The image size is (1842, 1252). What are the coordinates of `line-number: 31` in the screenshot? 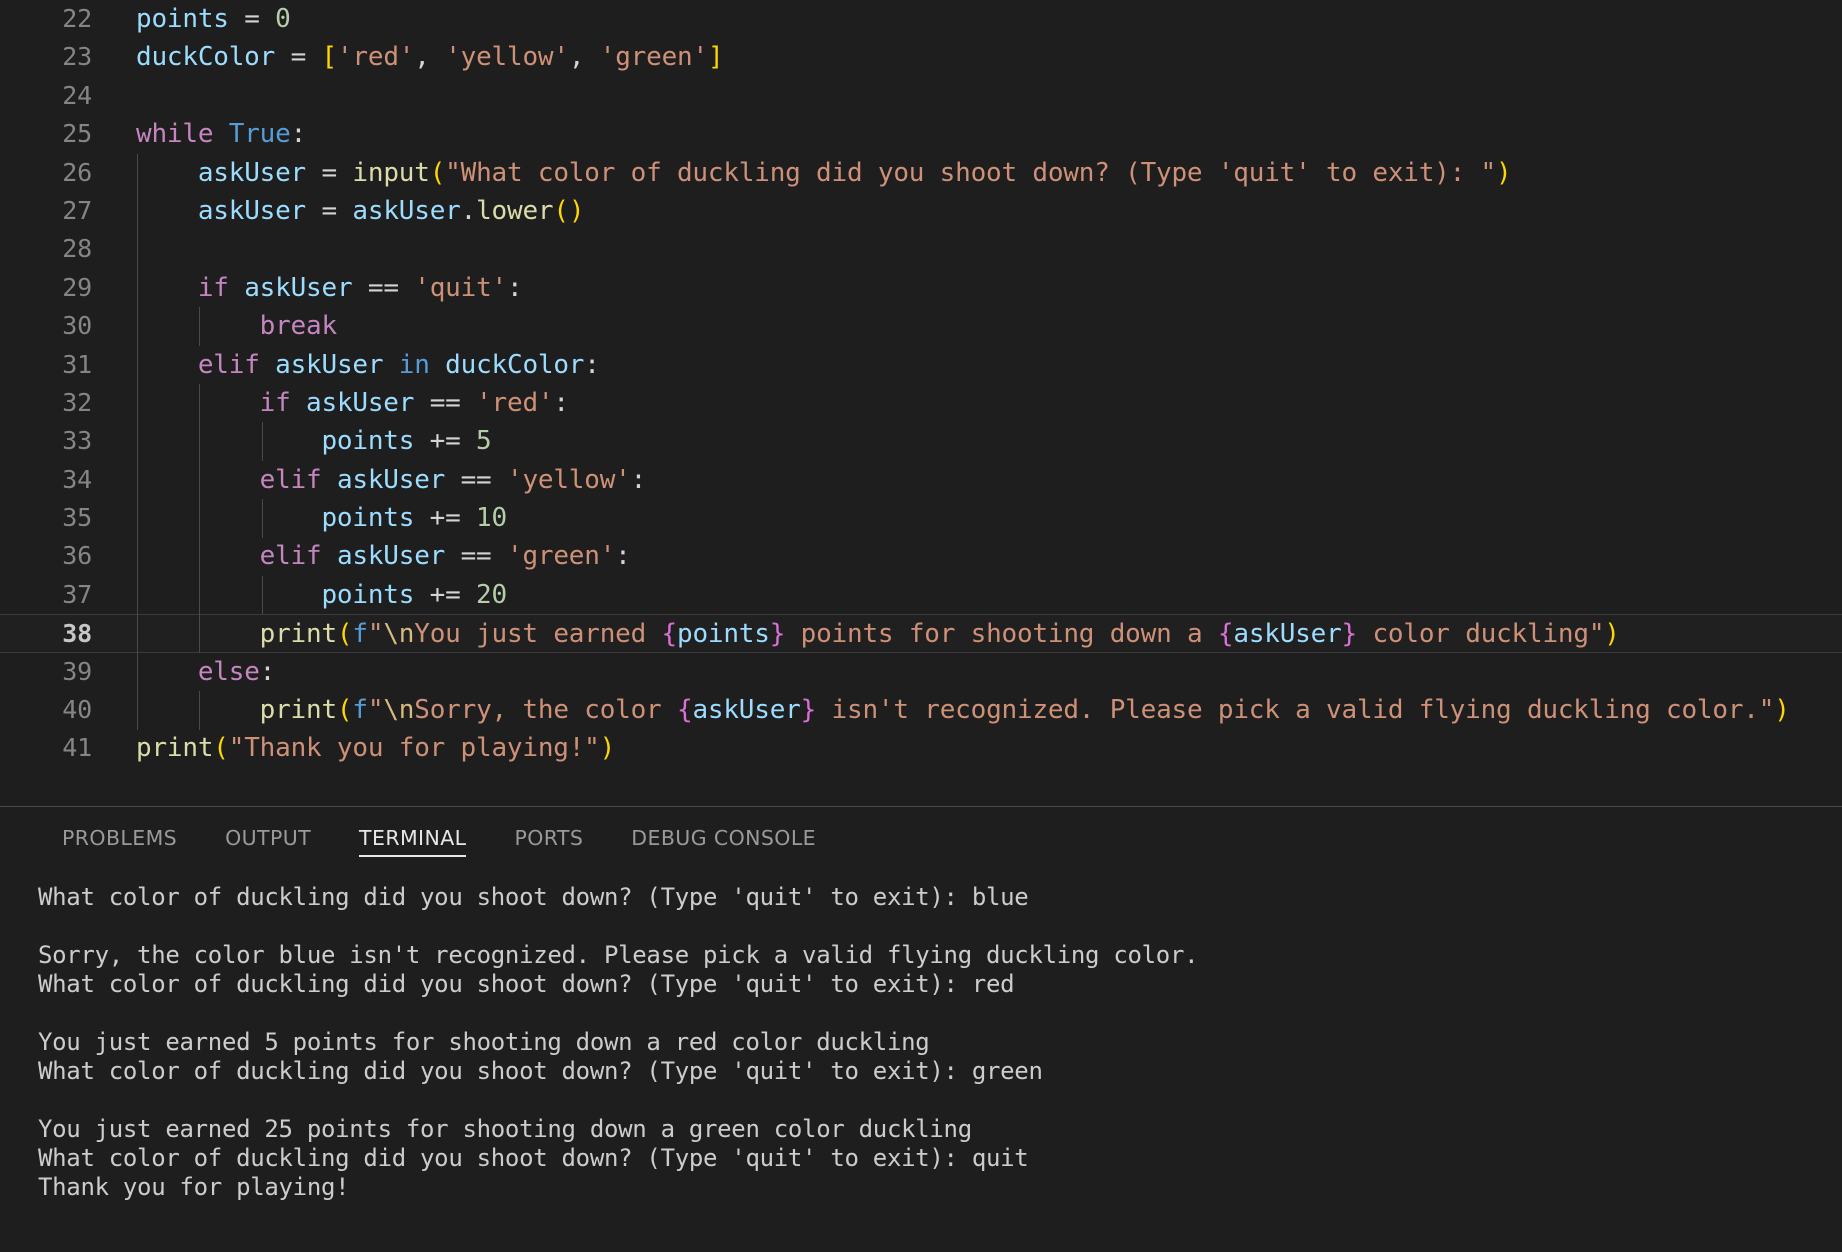 It's located at (77, 364).